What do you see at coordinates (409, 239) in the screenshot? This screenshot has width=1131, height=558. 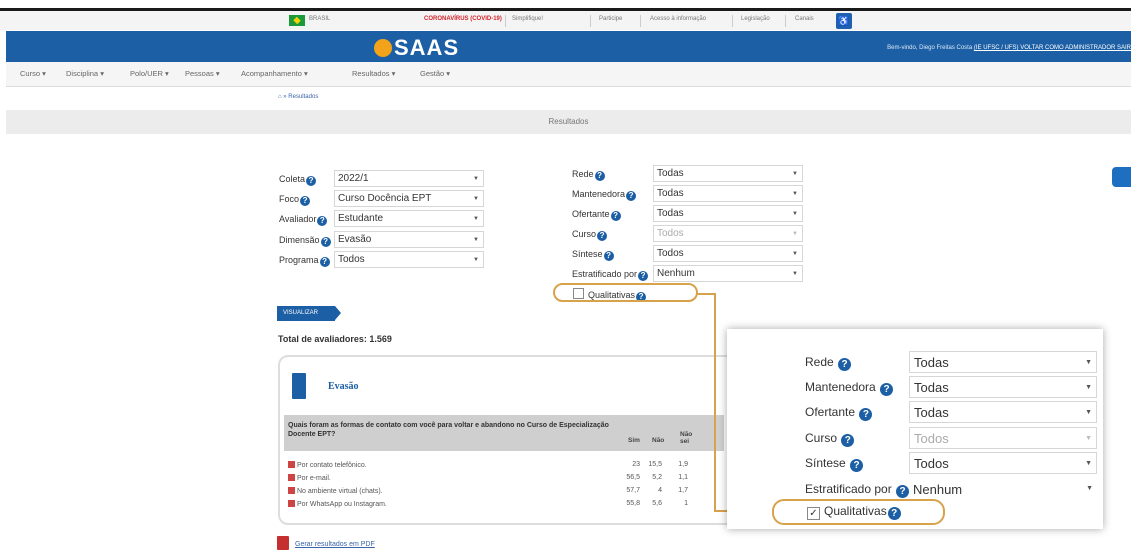 I see `select-dimensao: Evasão ▼` at bounding box center [409, 239].